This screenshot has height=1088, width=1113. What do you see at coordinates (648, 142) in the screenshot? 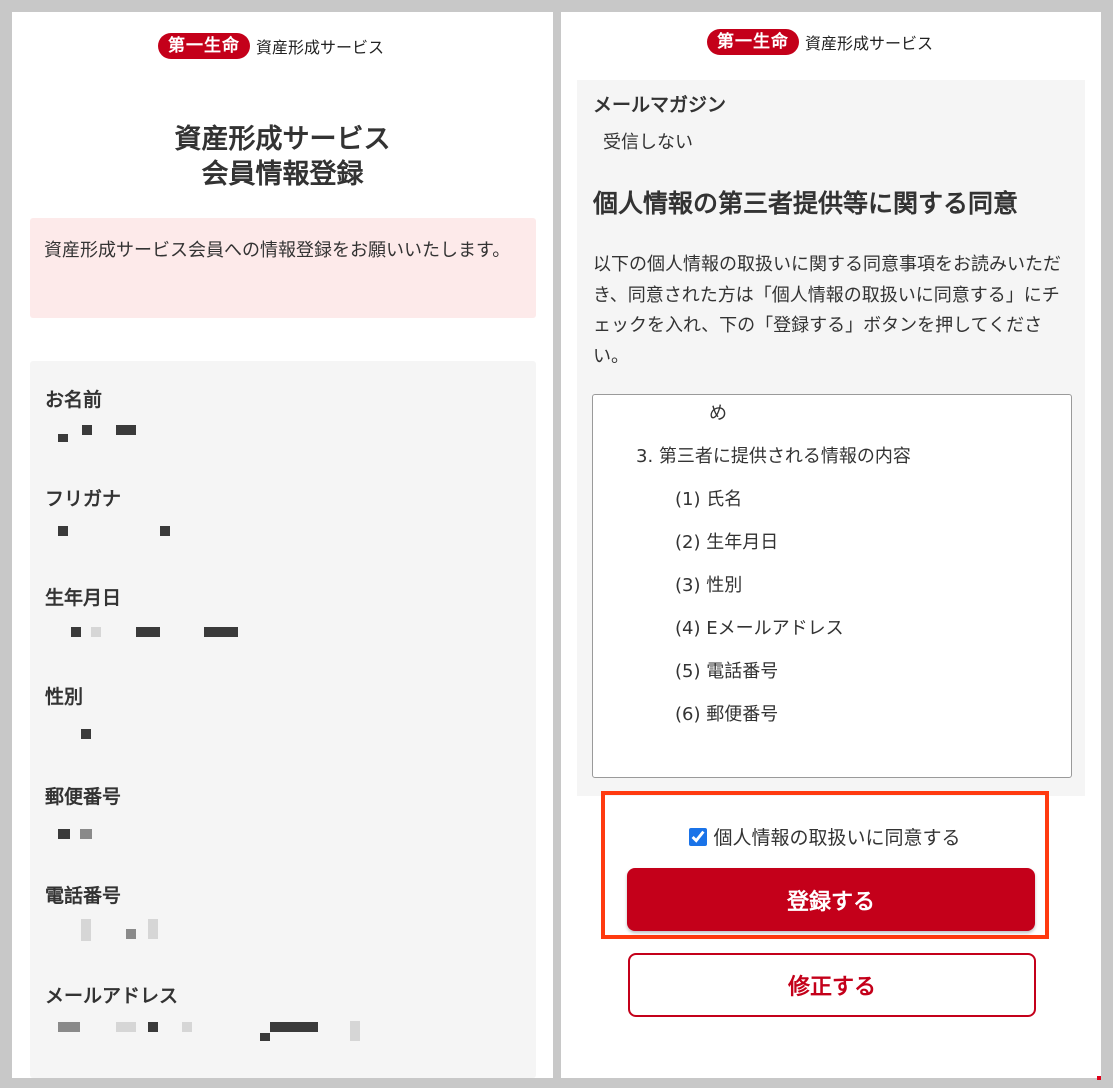
I see `mail-magazine-value: 受信しない` at bounding box center [648, 142].